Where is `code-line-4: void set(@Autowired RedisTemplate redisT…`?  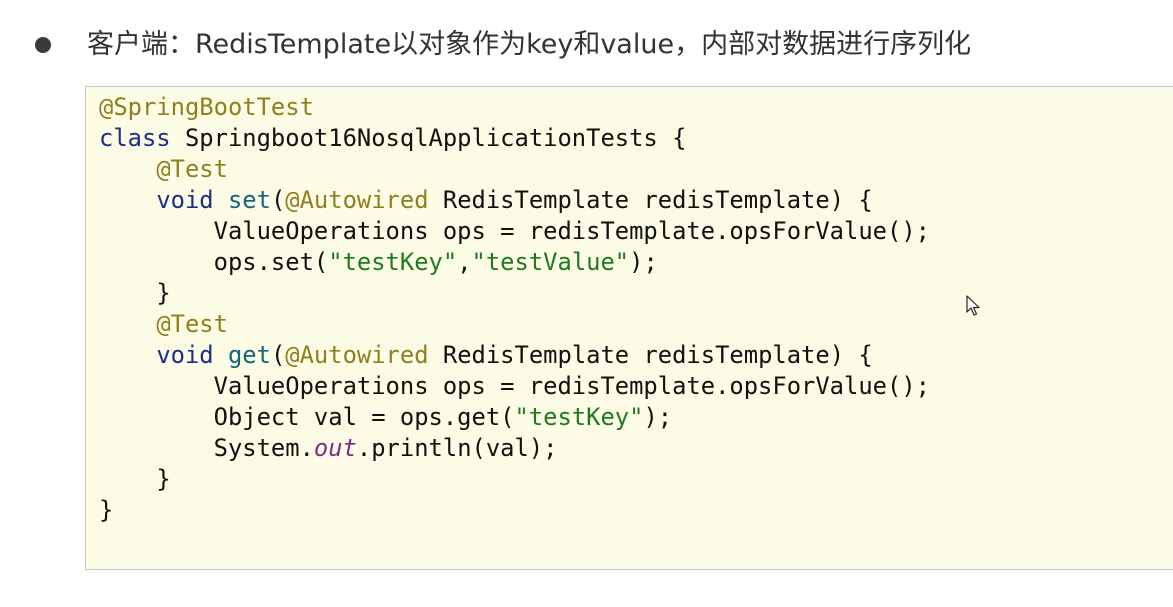
code-line-4: void set(@Autowired RedisTemplate redisT… is located at coordinates (486, 200).